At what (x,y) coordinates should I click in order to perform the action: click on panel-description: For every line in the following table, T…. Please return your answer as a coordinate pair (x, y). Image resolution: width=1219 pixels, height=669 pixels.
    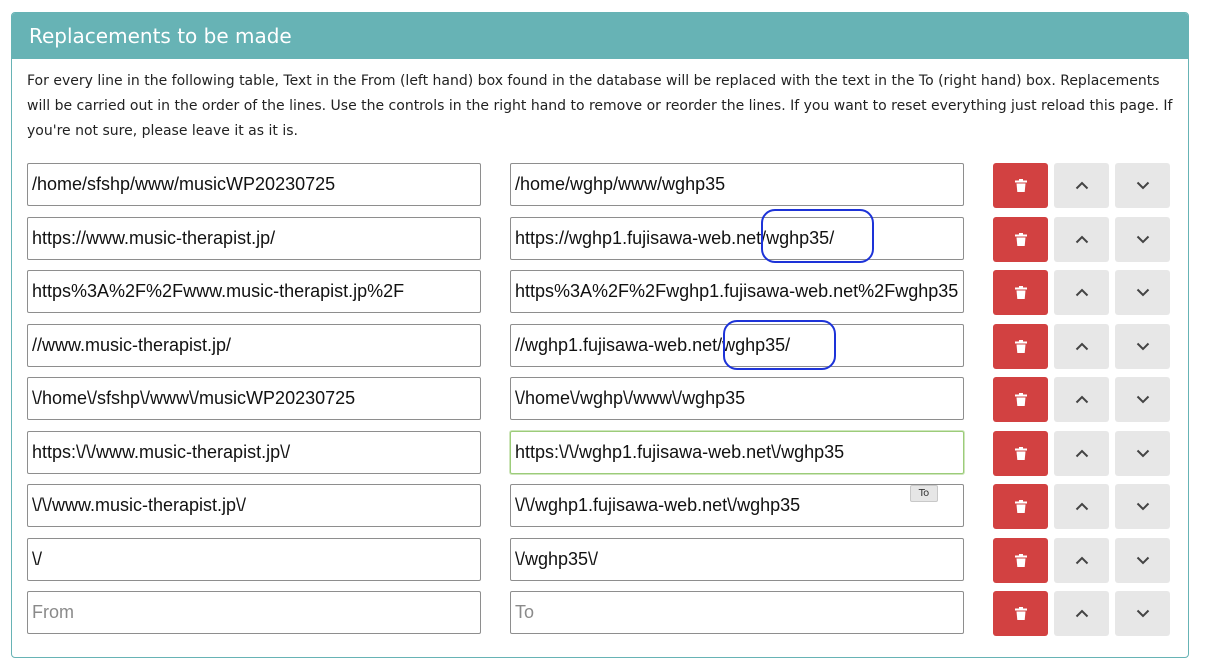
    Looking at the image, I should click on (600, 106).